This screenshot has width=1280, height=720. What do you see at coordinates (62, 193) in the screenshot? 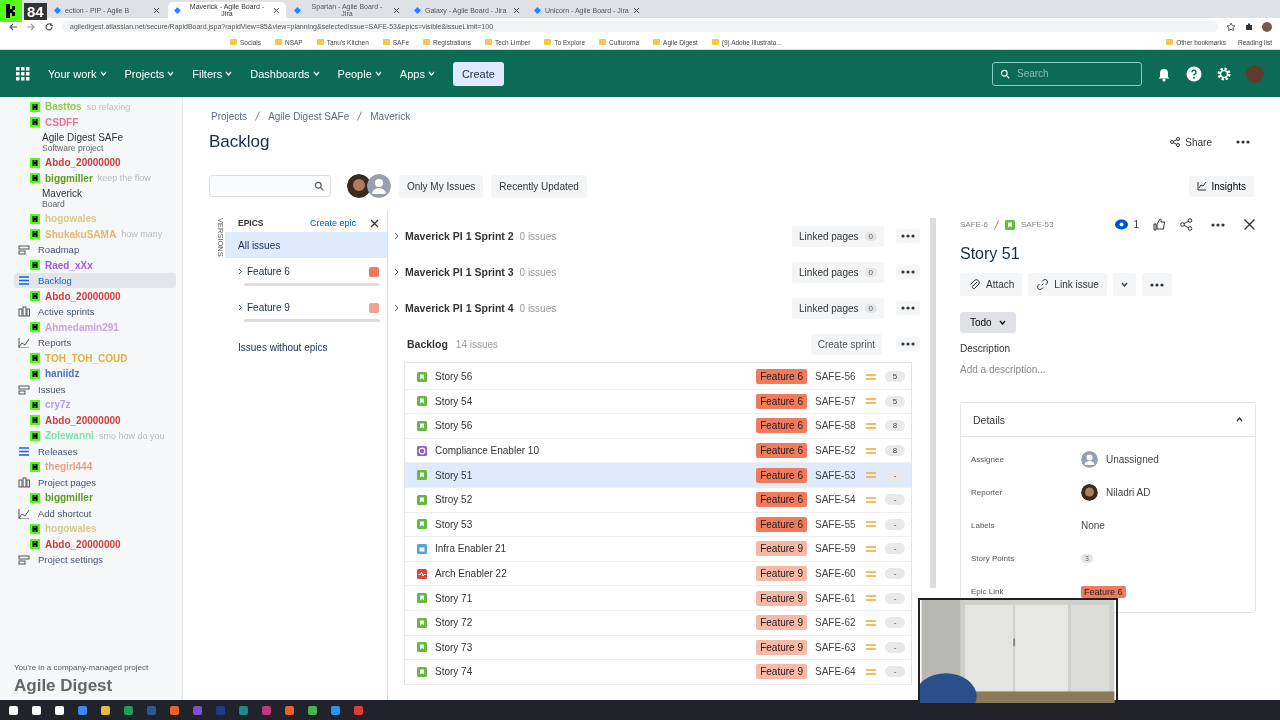
I see `board-name: Maverick` at bounding box center [62, 193].